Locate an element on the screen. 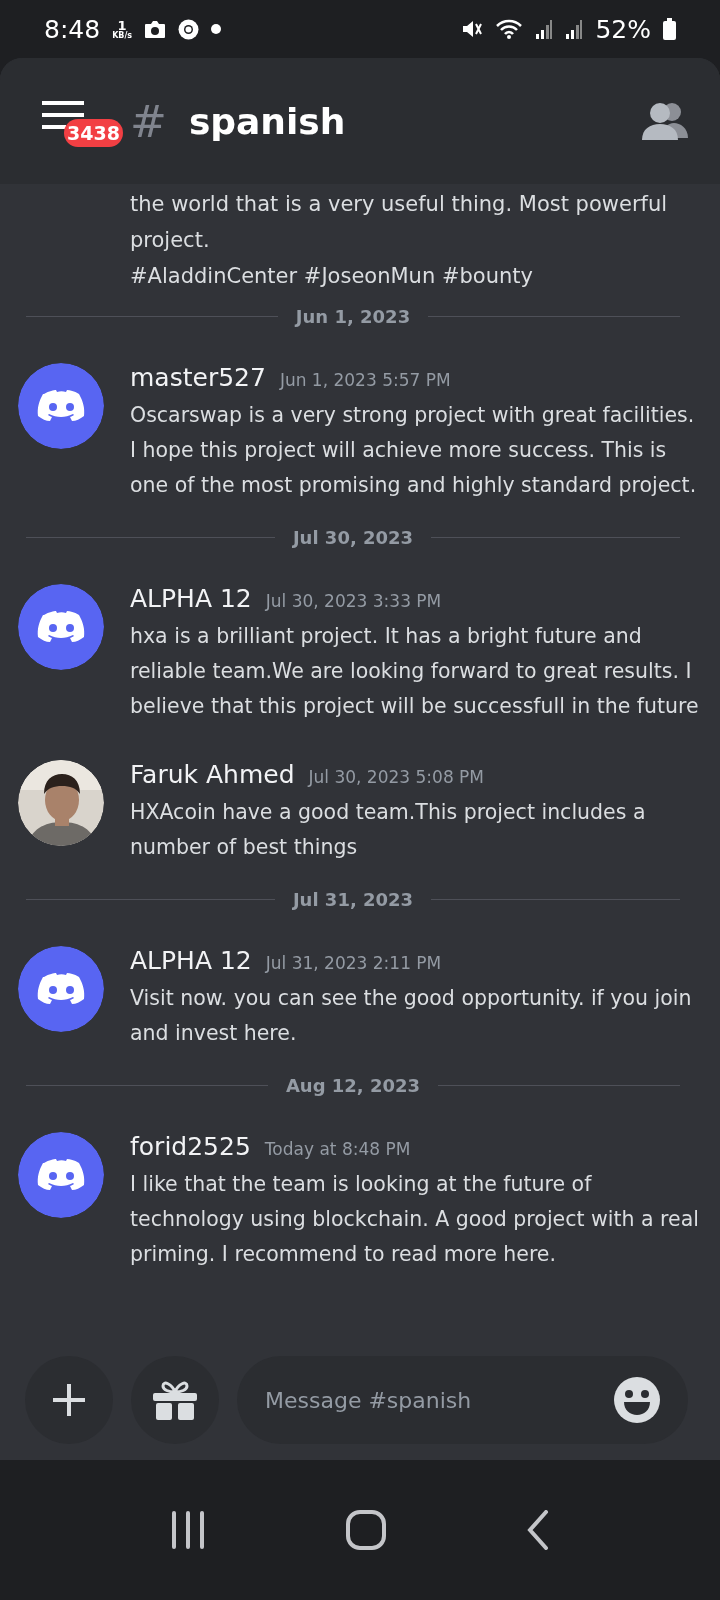 The image size is (720, 1600). members-icon is located at coordinates (666, 121).